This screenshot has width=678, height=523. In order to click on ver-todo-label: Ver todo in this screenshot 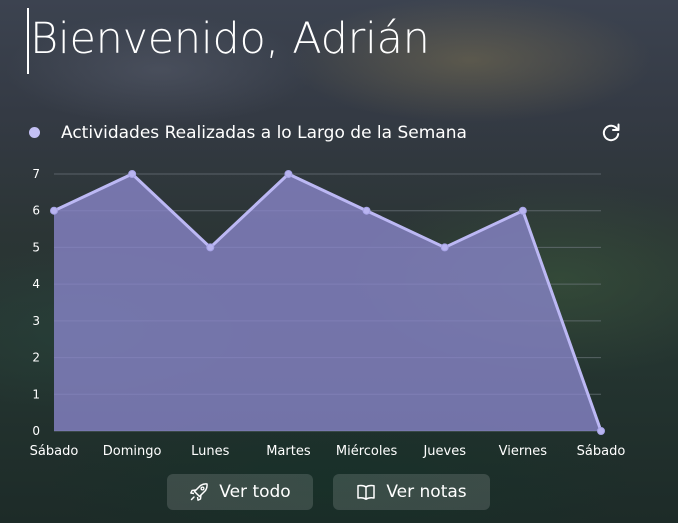, I will do `click(255, 492)`.